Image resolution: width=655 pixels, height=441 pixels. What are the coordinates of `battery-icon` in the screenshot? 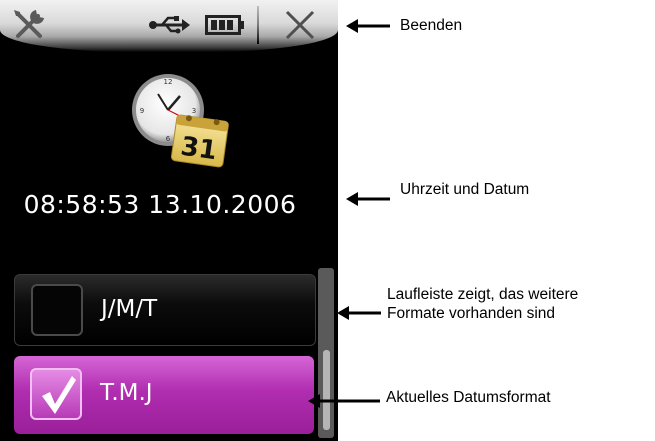 It's located at (224, 25).